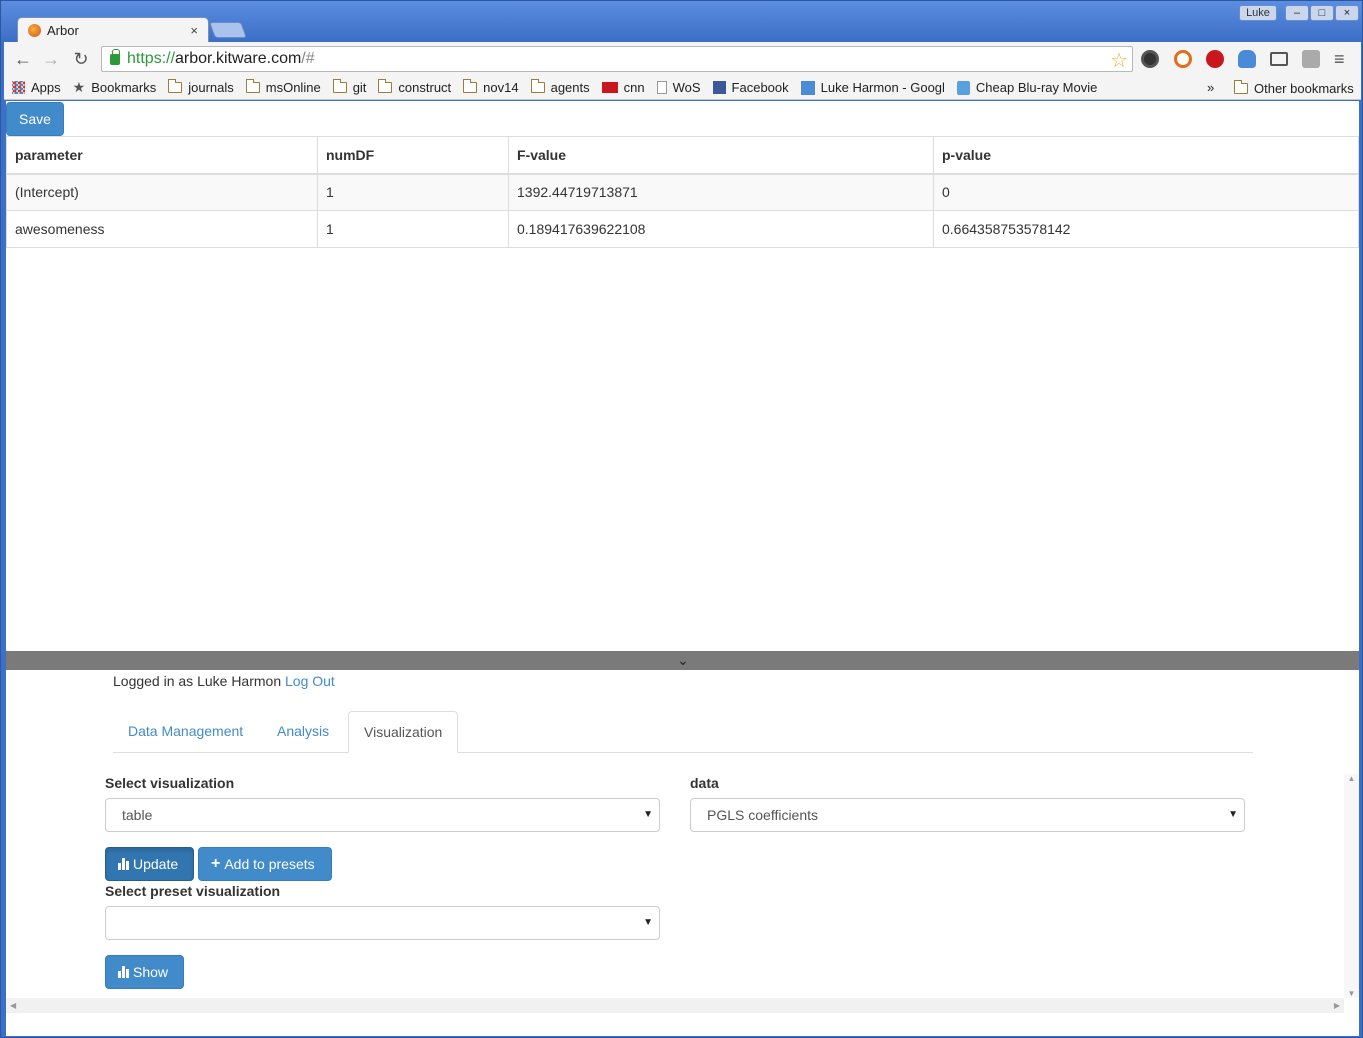 The image size is (1363, 1038). I want to click on main-tabs: Data Management Analysis Visualization, so click(683, 732).